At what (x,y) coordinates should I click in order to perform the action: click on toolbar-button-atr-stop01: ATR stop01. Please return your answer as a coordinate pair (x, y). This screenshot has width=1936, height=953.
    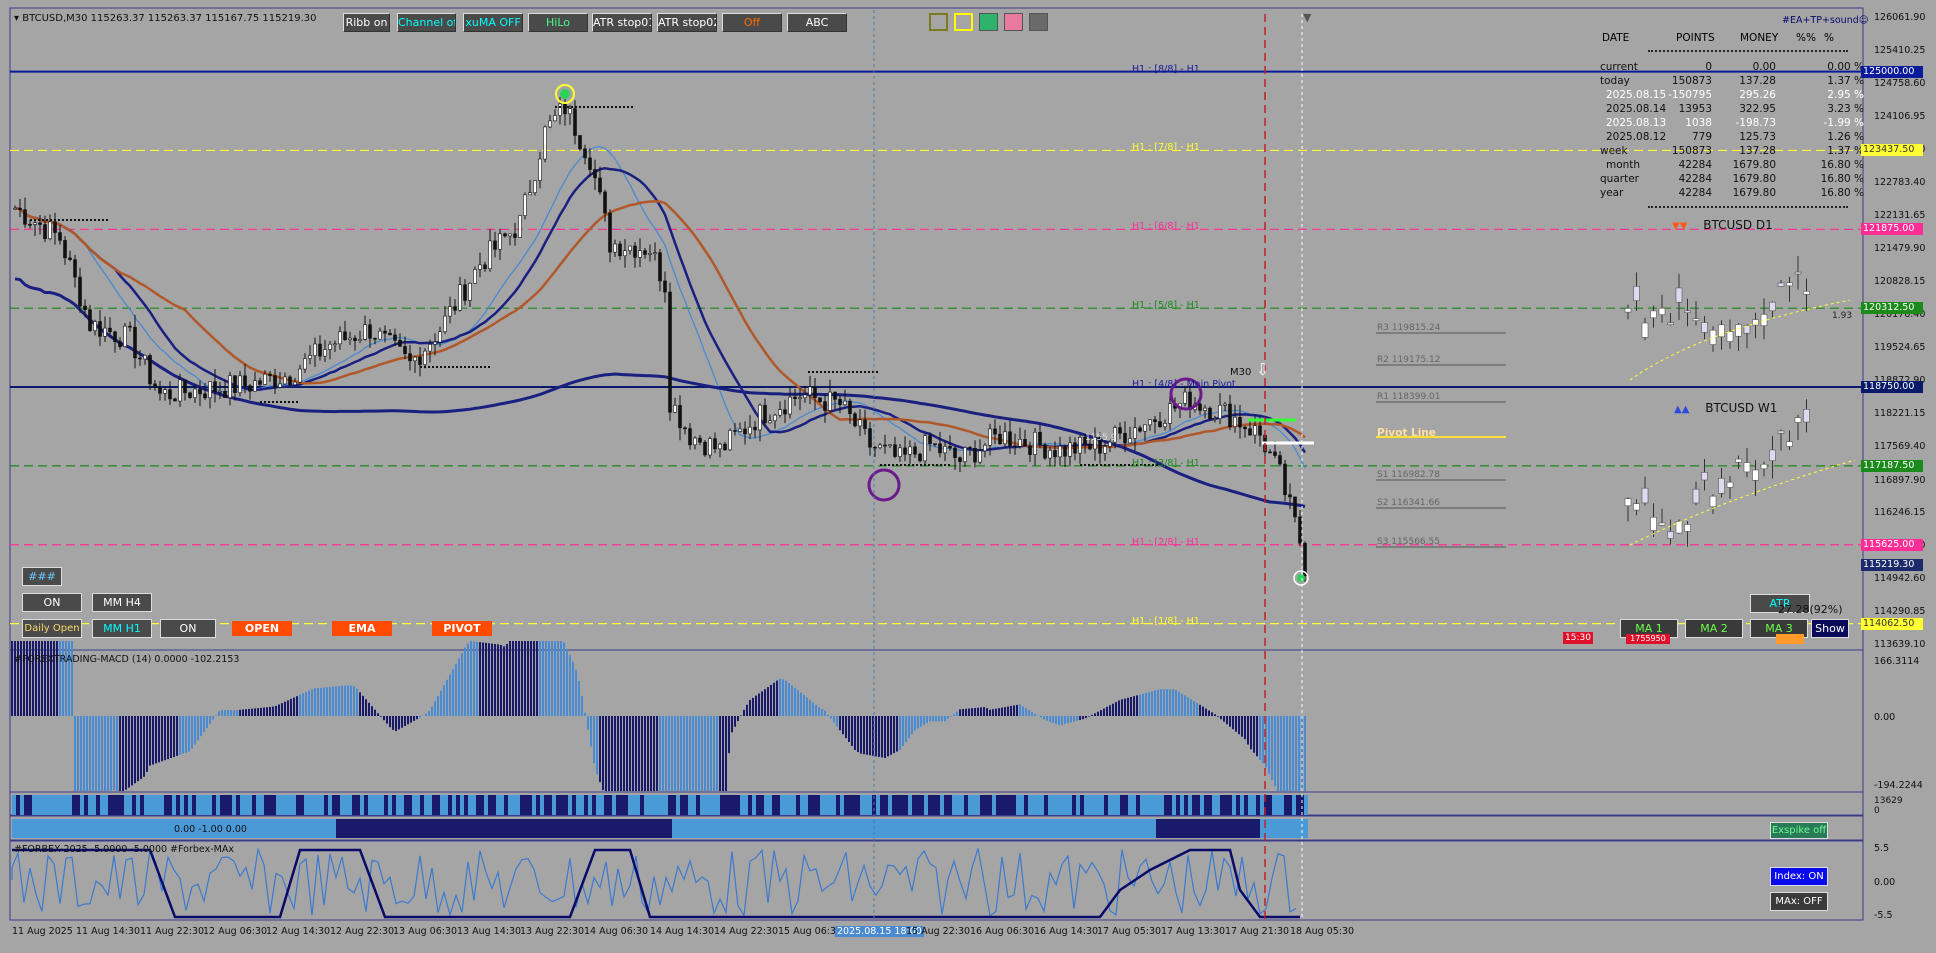
    Looking at the image, I should click on (622, 22).